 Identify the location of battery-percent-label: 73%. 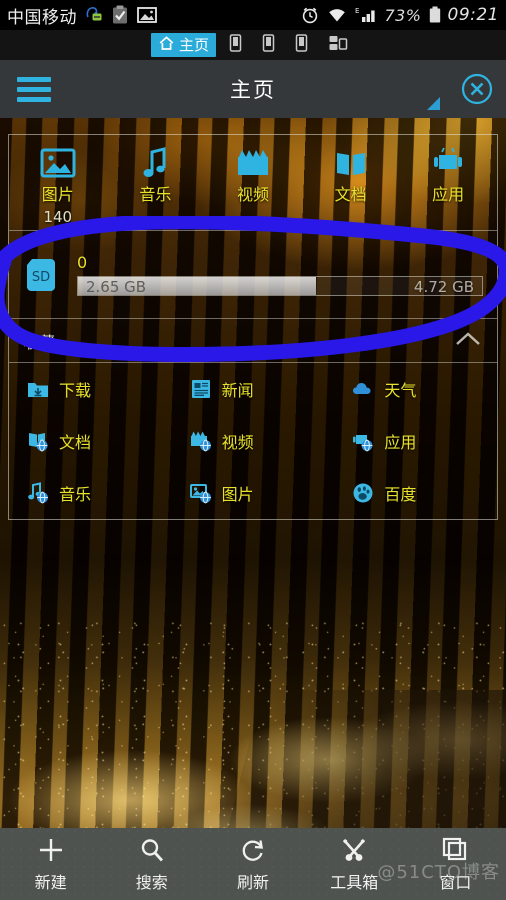
(403, 15).